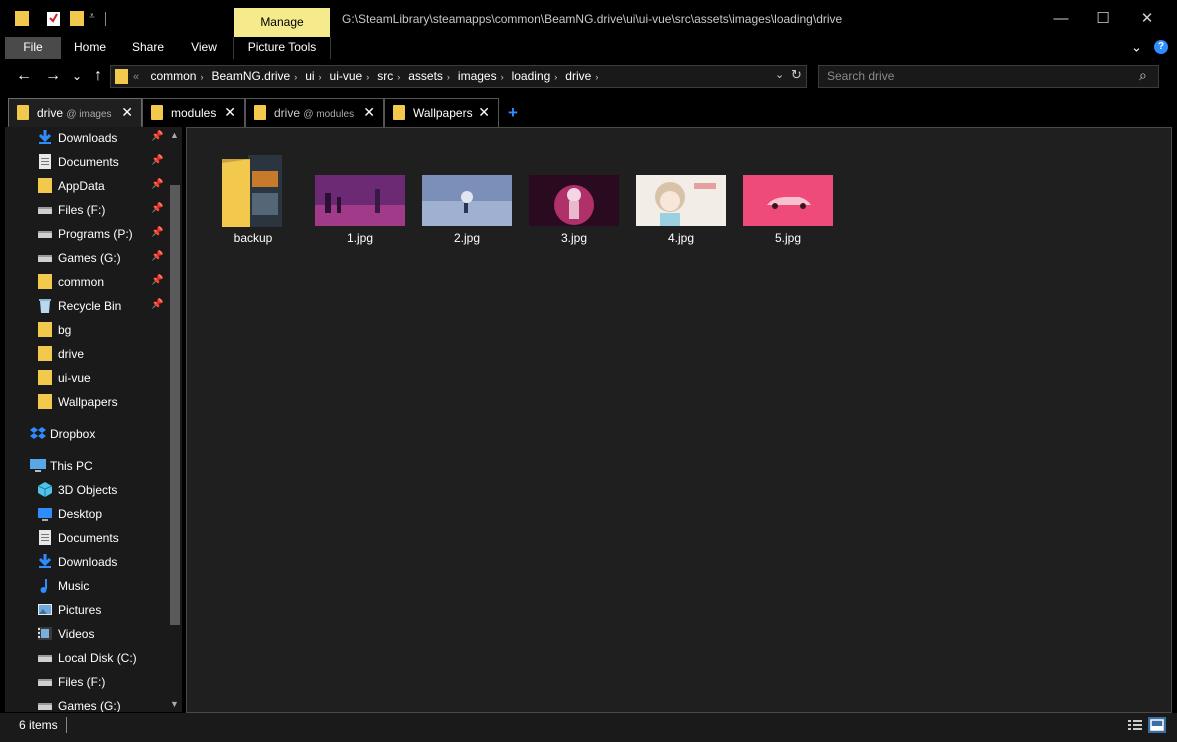 The image size is (1177, 742). Describe the element at coordinates (513, 113) in the screenshot. I see `new-tab-icon: +` at that location.